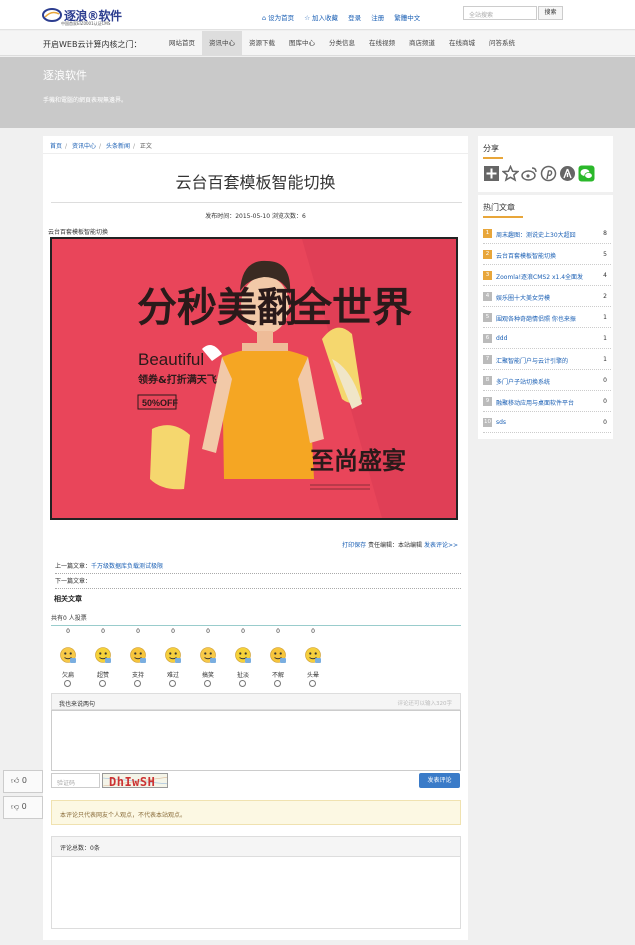  I want to click on nav-item-mall: 在线商城, so click(462, 43).